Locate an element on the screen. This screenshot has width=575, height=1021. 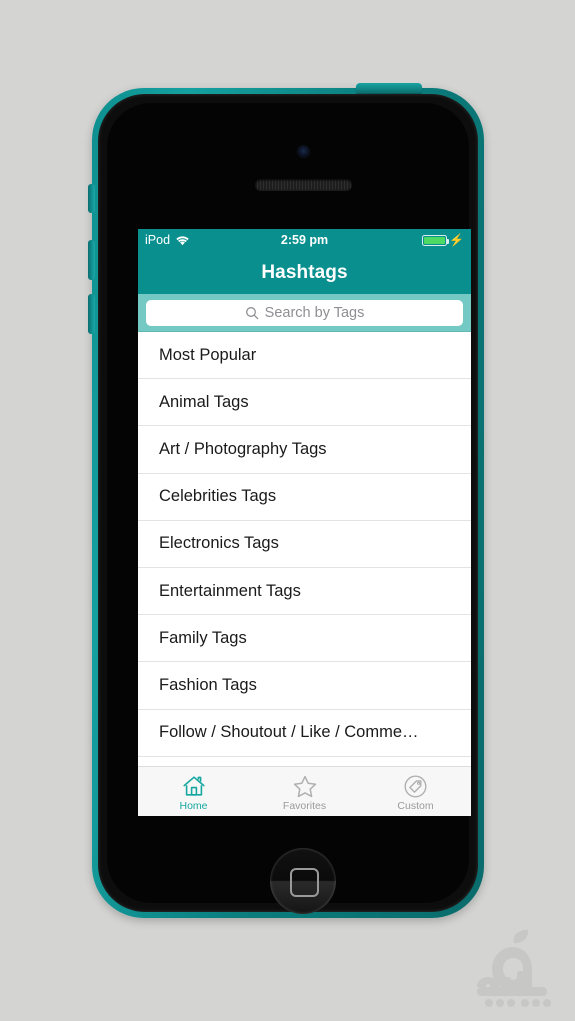
list-item-label: Family Tags is located at coordinates (203, 637).